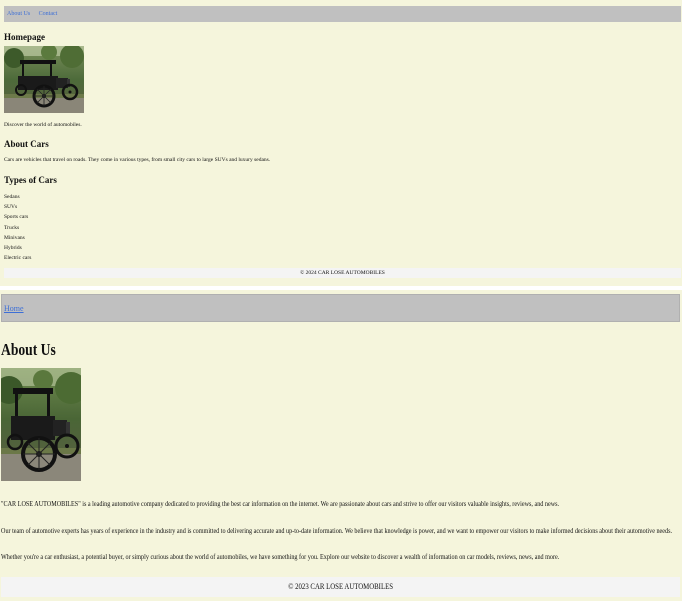  Describe the element at coordinates (13, 248) in the screenshot. I see `list-item: Hybrids` at that location.